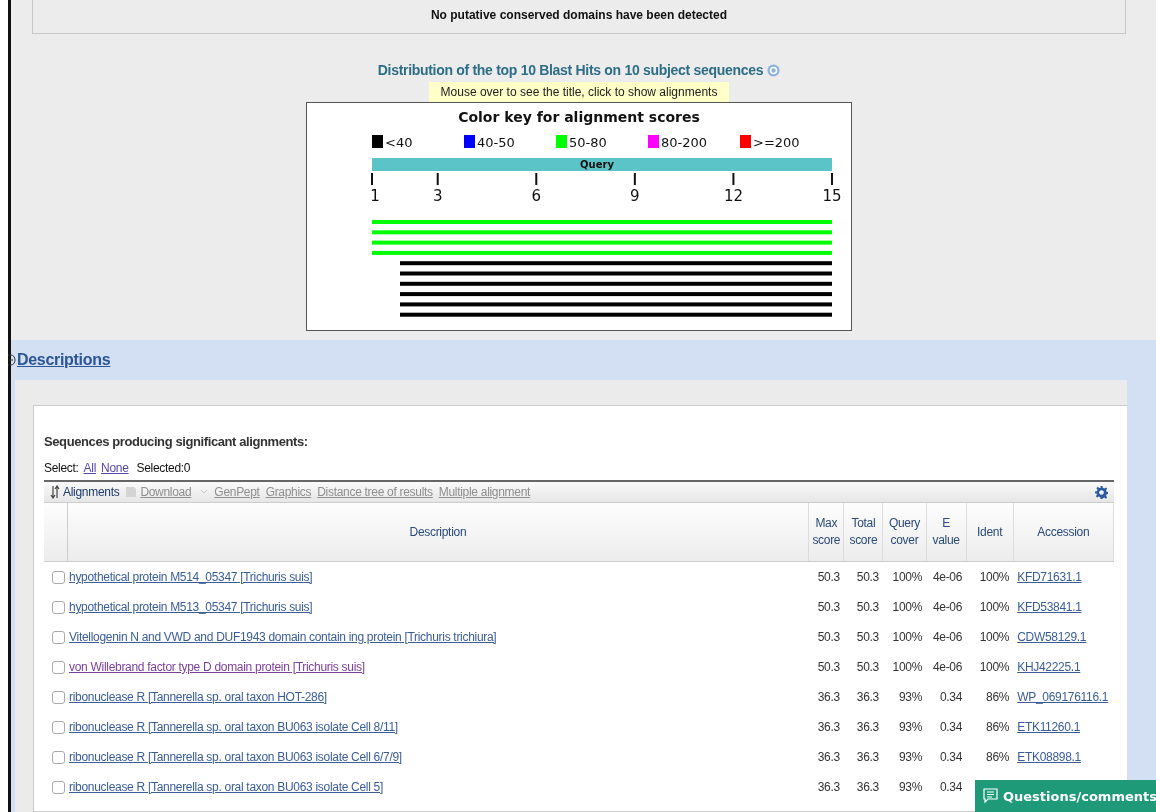 This screenshot has height=812, width=1156. What do you see at coordinates (635, 196) in the screenshot?
I see `tick-label: 9` at bounding box center [635, 196].